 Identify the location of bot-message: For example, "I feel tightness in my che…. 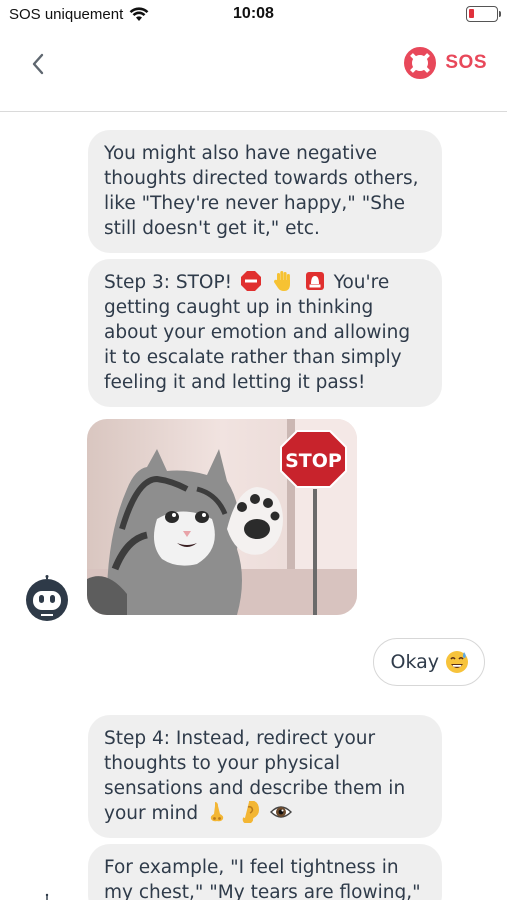
(265, 872).